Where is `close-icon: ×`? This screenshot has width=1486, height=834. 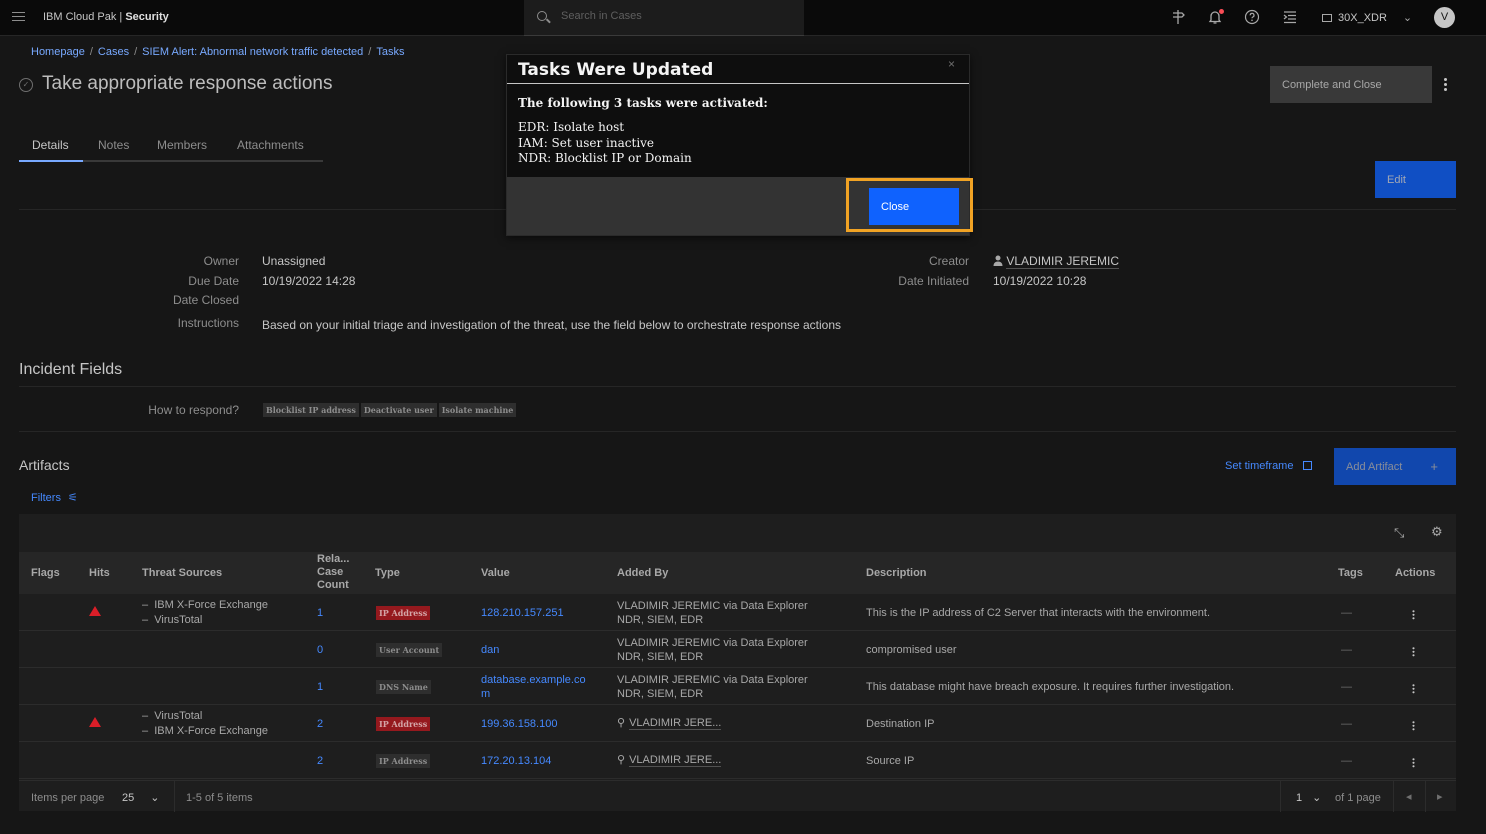
close-icon: × is located at coordinates (951, 64).